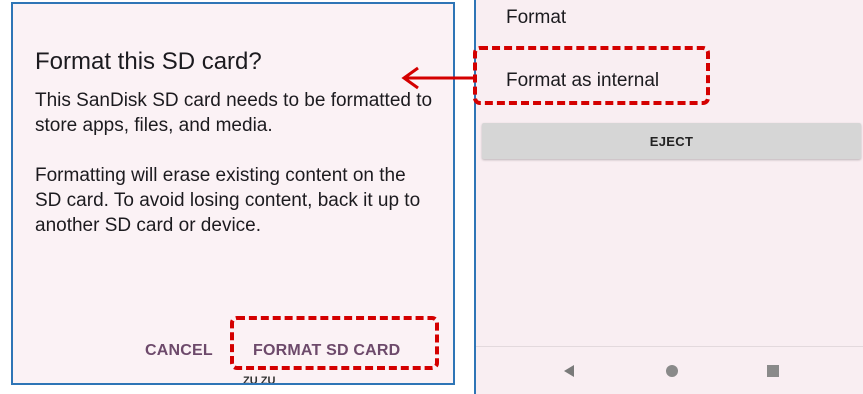 The image size is (863, 394). What do you see at coordinates (536, 18) in the screenshot?
I see `menu-item-format: Format` at bounding box center [536, 18].